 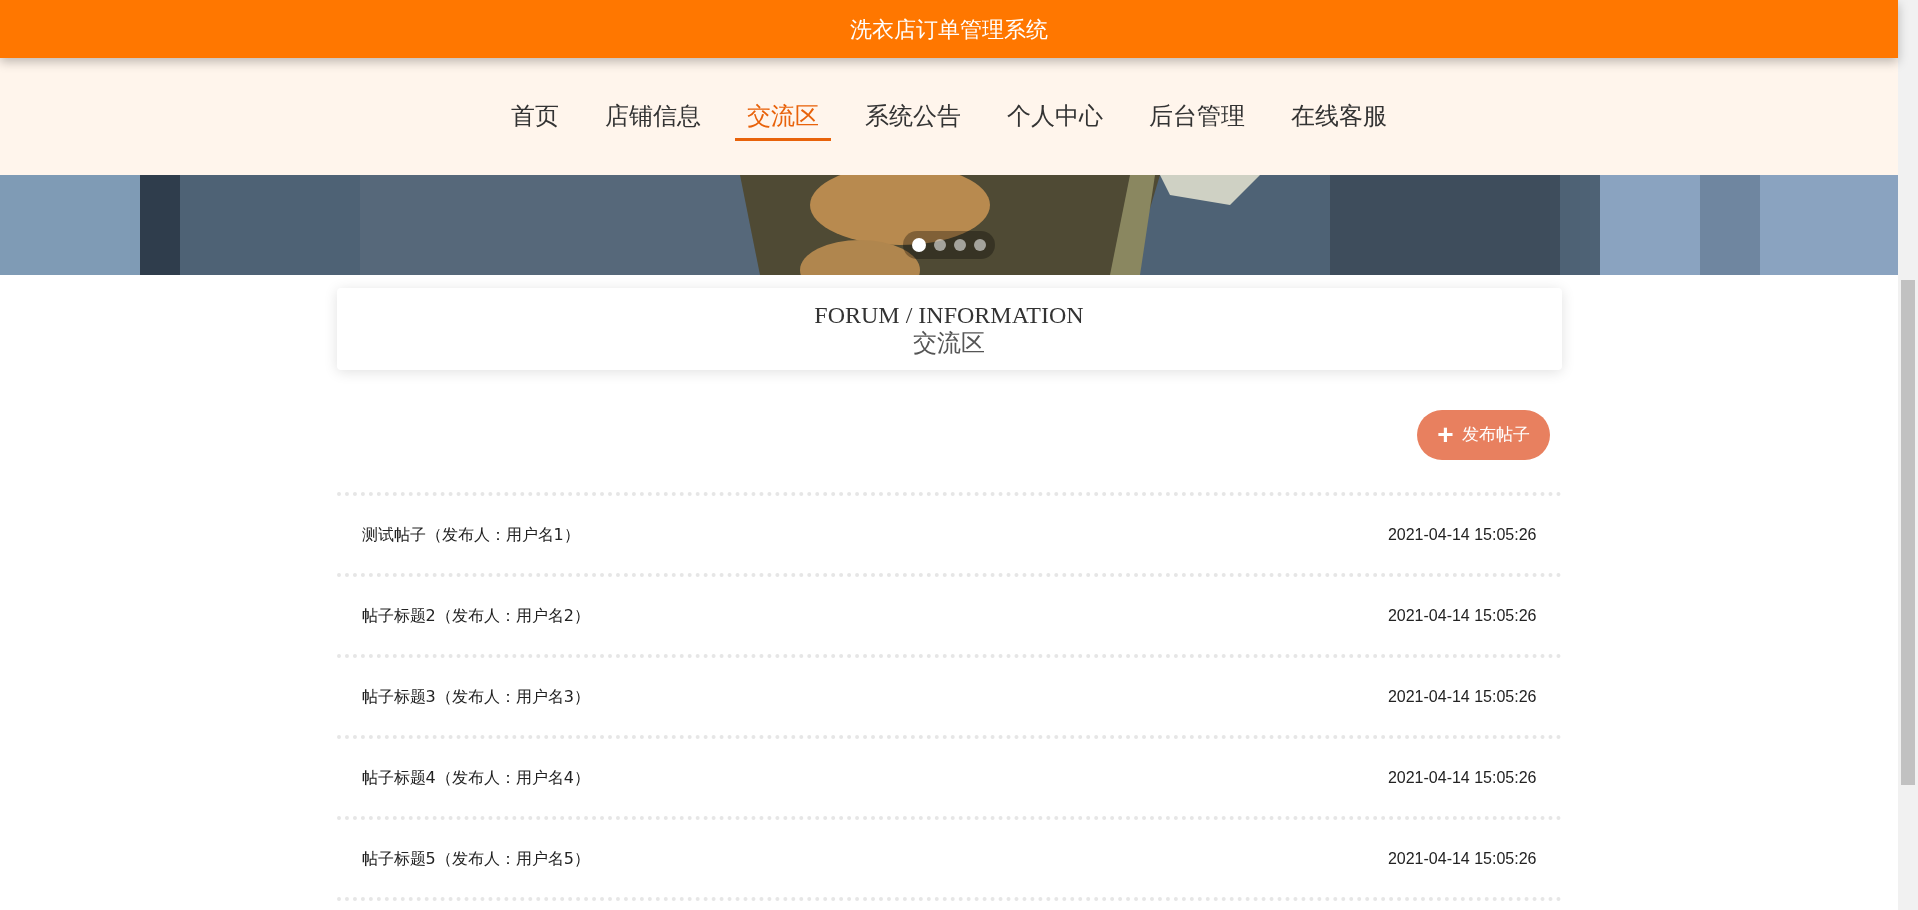 I want to click on post-row: 帖子标题4（发布人：用户名4） 2021-04-14 15:05:26, so click(x=949, y=777).